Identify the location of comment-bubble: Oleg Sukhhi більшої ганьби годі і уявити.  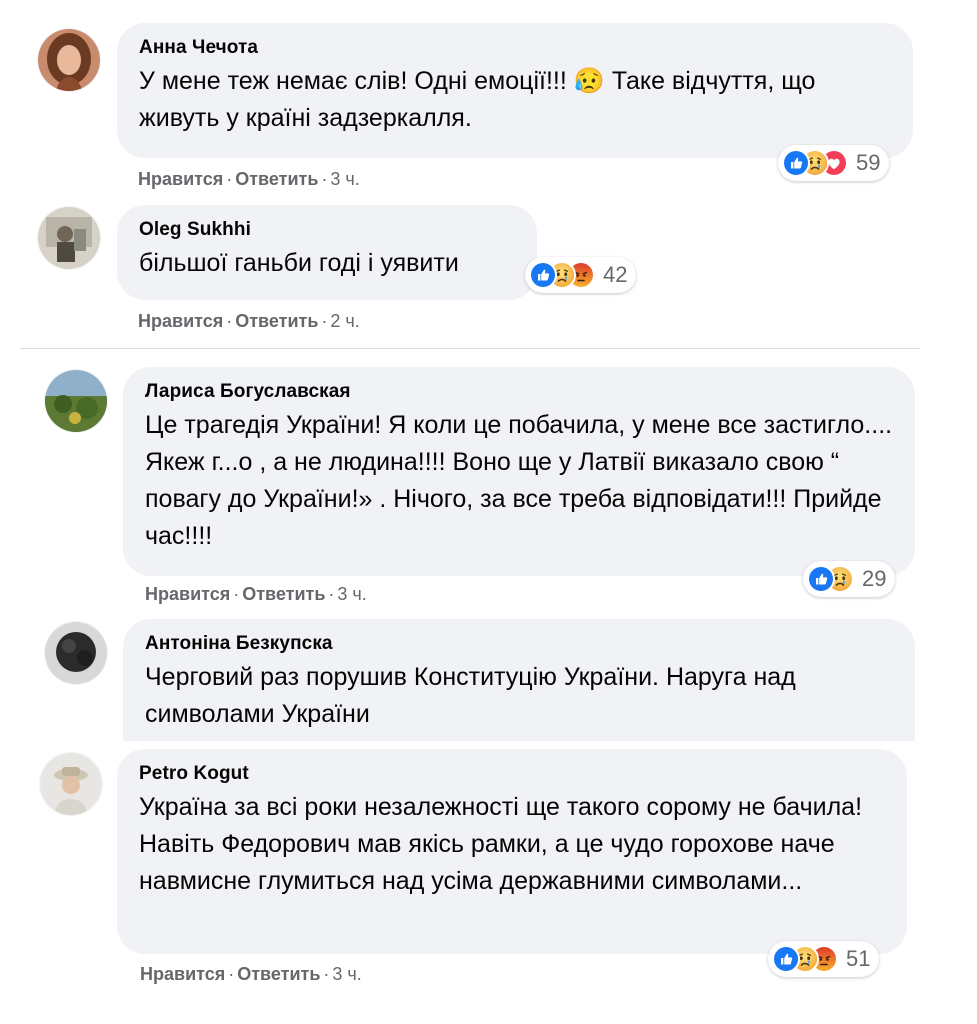
(327, 252).